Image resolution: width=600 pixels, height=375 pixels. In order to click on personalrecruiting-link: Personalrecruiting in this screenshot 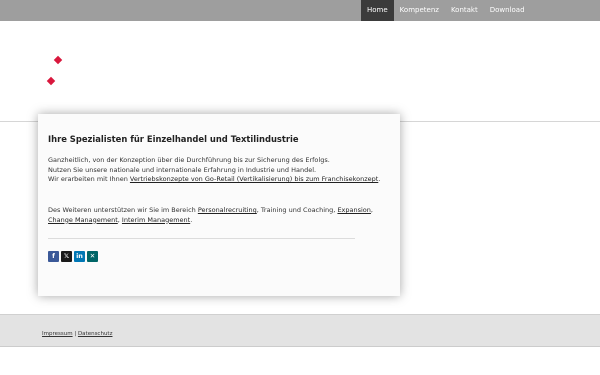, I will do `click(227, 210)`.